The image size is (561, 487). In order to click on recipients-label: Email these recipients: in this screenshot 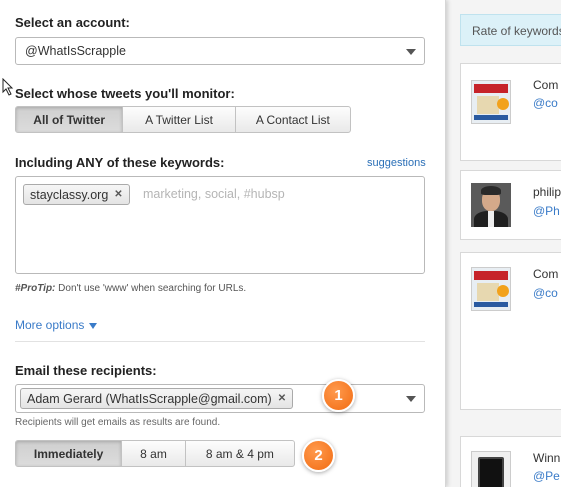, I will do `click(86, 370)`.